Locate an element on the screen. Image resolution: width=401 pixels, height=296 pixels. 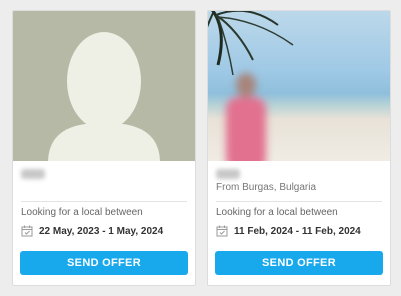
default-avatar-icon is located at coordinates (104, 96).